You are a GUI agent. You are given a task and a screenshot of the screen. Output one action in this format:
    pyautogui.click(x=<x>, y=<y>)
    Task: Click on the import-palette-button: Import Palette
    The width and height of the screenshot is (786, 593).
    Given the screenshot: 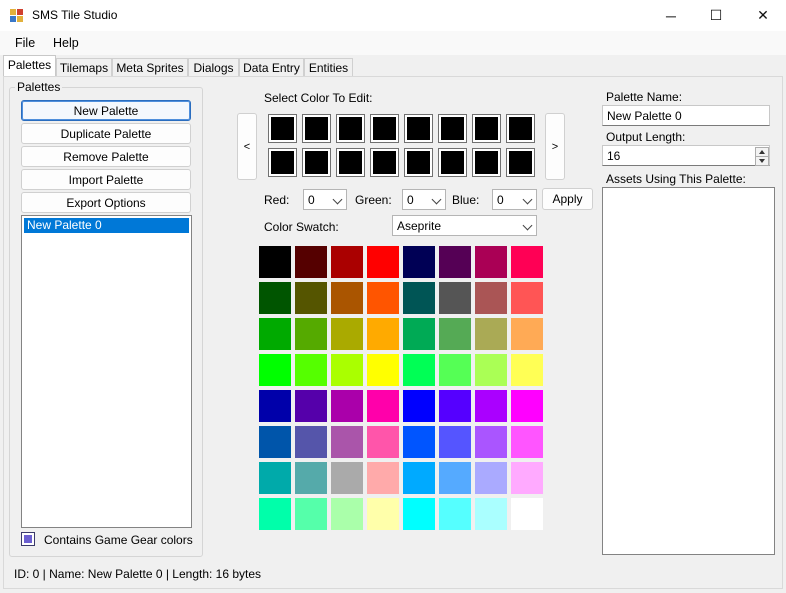 What is the action you would take?
    pyautogui.click(x=106, y=179)
    